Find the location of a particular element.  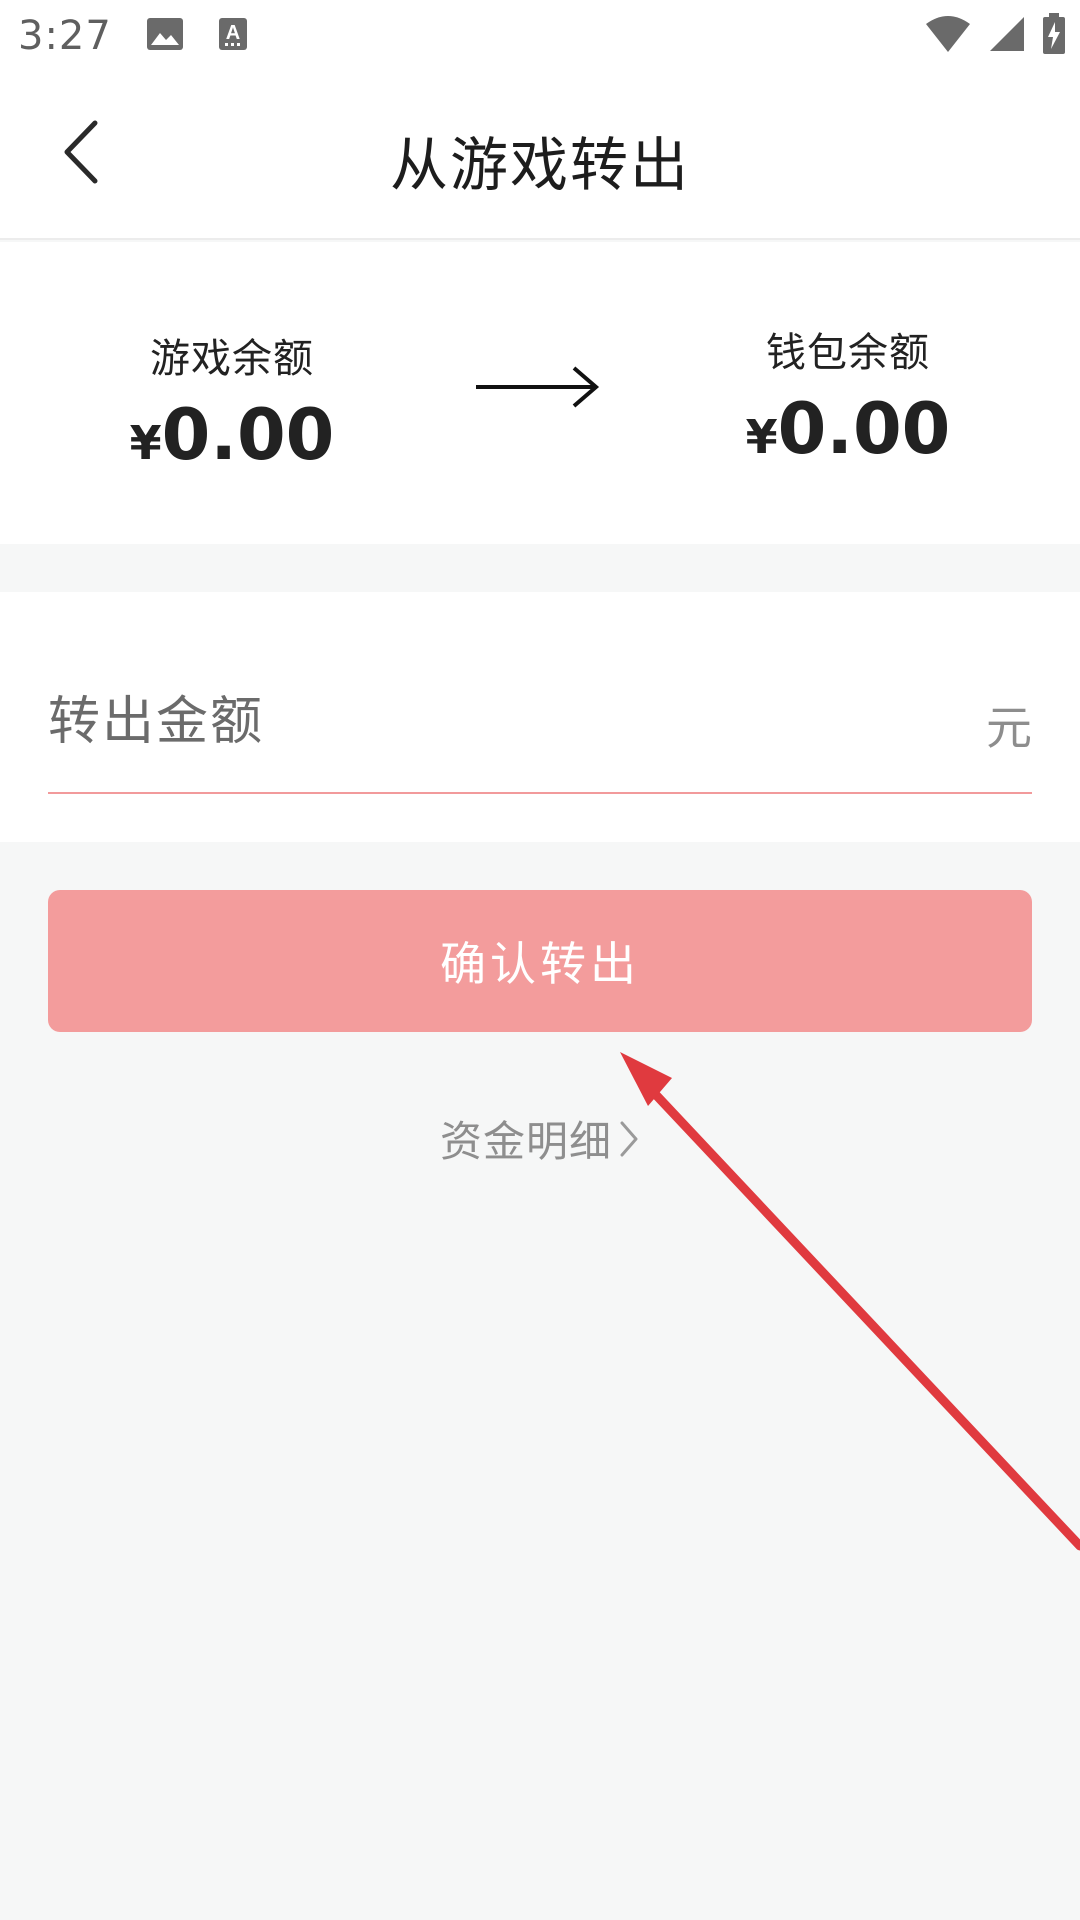

svg-text: A is located at coordinates (233, 33).